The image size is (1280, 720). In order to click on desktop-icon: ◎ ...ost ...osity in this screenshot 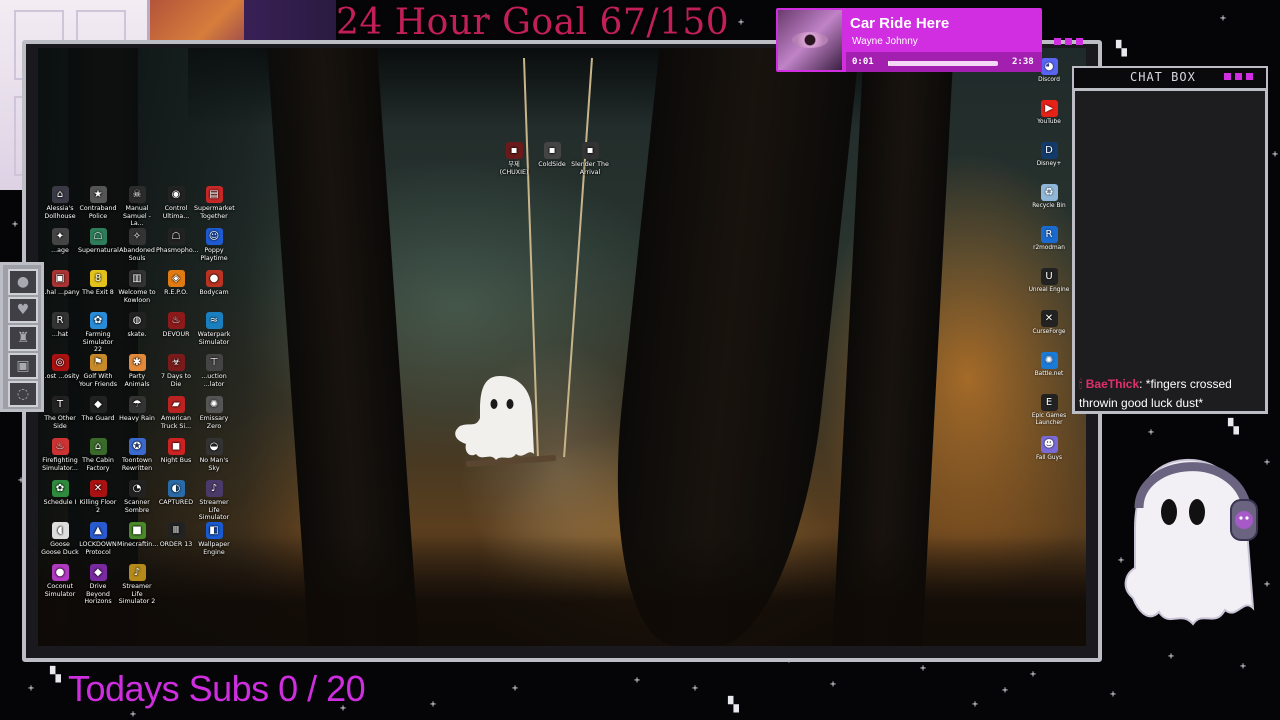, I will do `click(60, 367)`.